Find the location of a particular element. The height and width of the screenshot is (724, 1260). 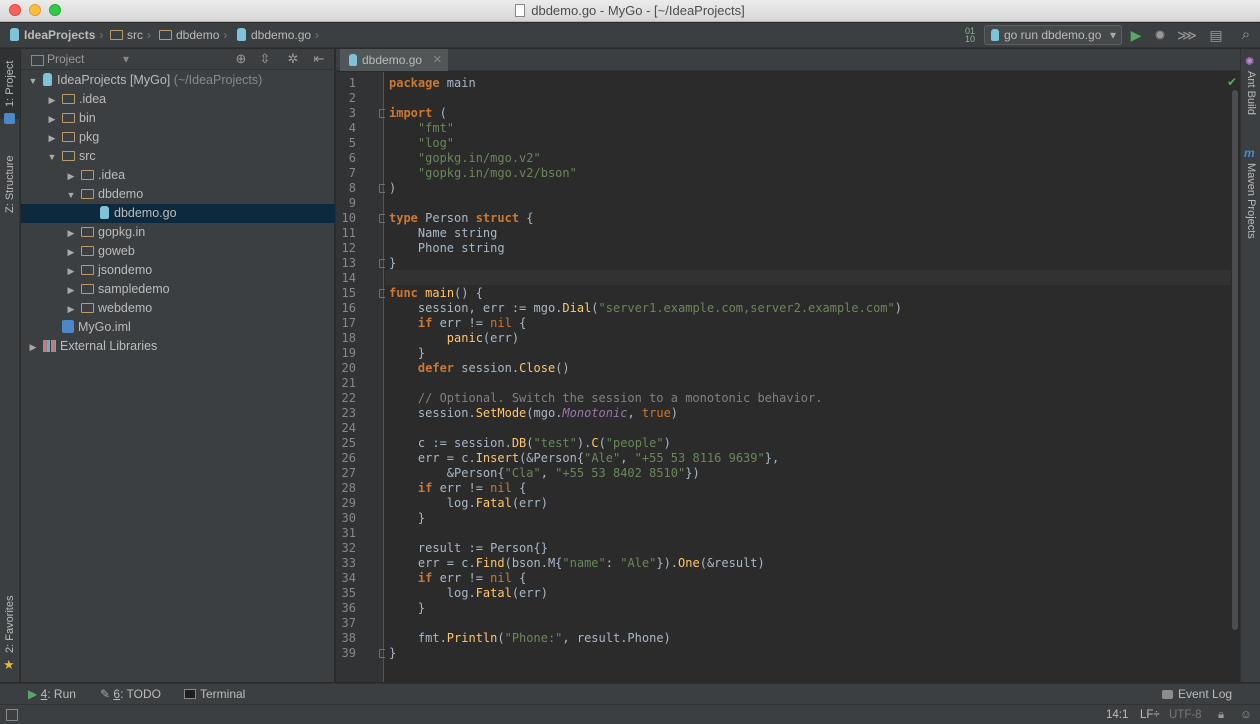

module-icon is located at coordinates (47, 79).